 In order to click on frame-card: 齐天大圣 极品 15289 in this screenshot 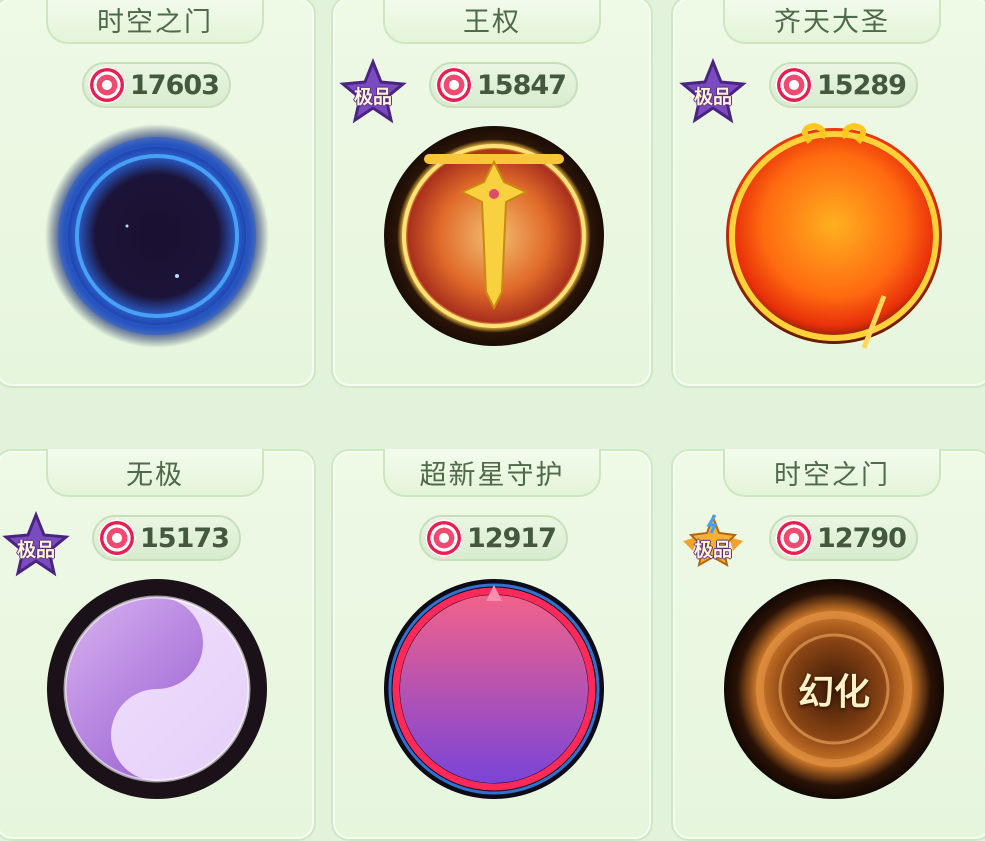, I will do `click(828, 194)`.